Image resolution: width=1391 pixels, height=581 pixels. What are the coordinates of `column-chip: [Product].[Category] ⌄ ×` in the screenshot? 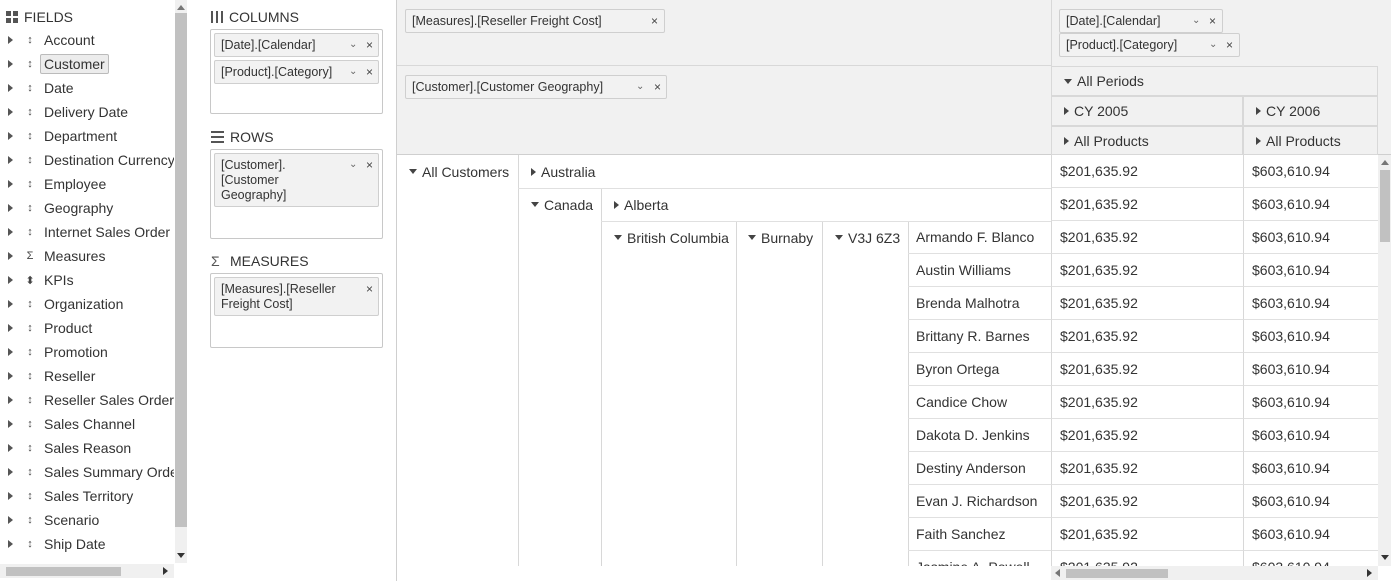 It's located at (296, 72).